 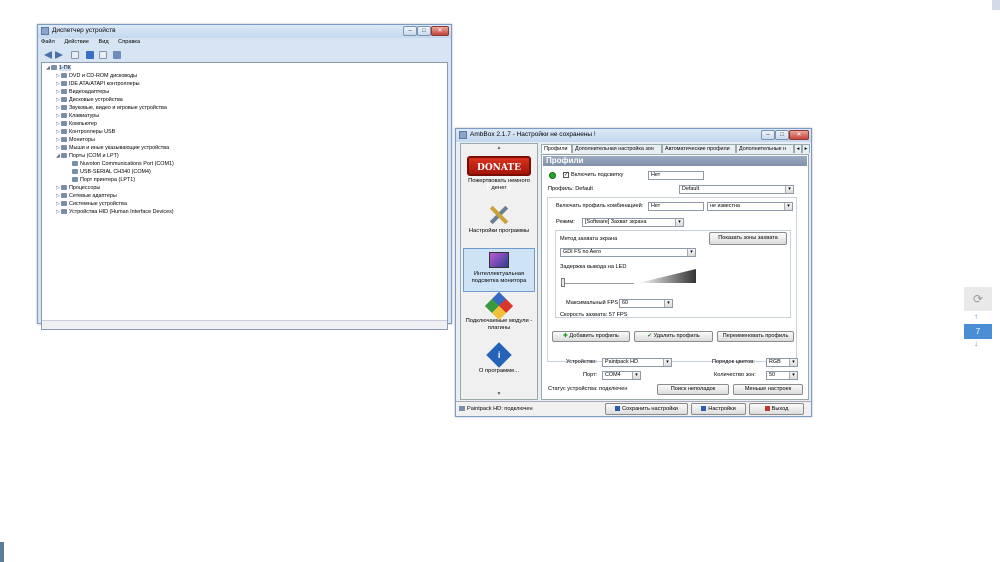 What do you see at coordinates (112, 148) in the screenshot?
I see `tree-node: ▷ Мыши и иные указывающие устройства` at bounding box center [112, 148].